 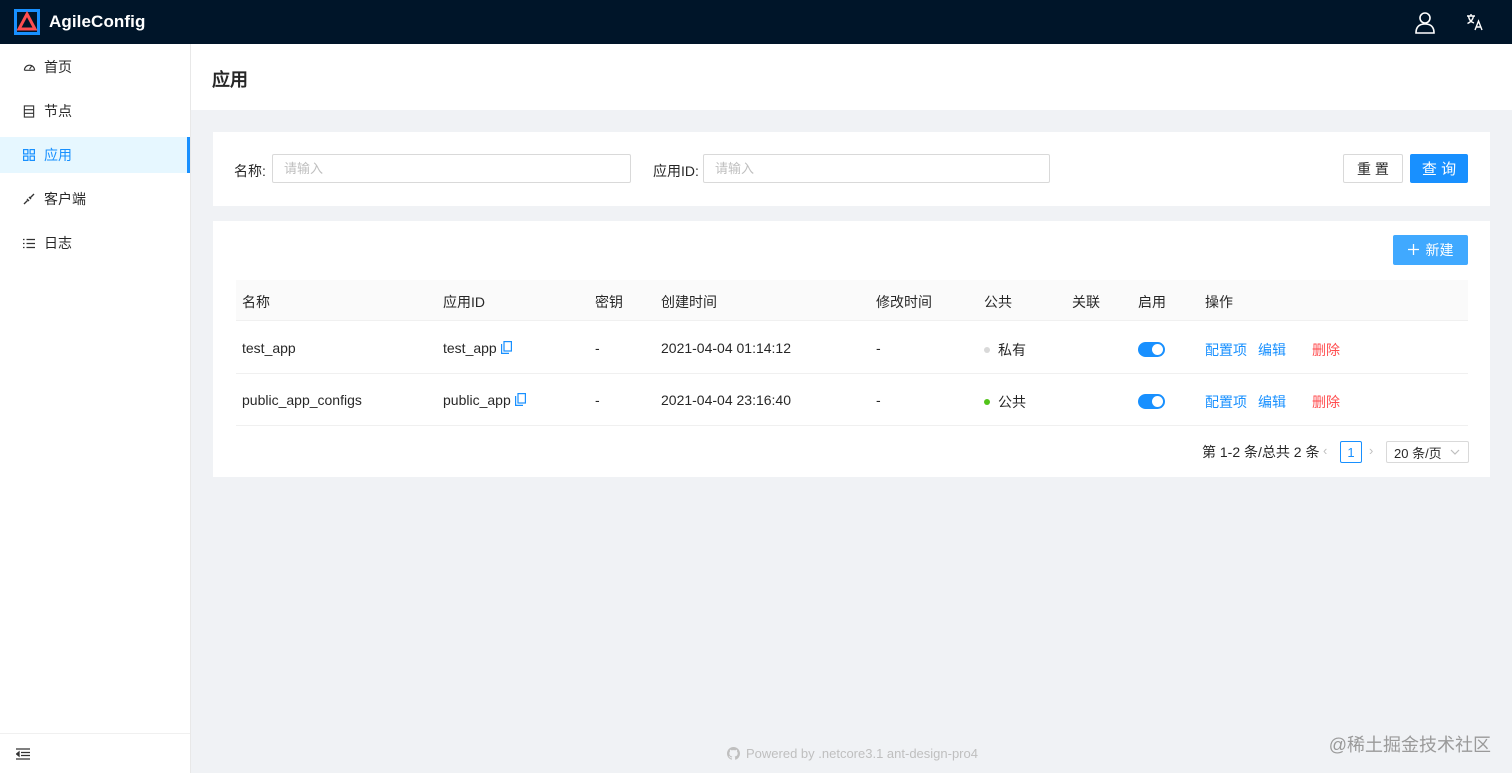 What do you see at coordinates (29, 67) in the screenshot?
I see `dashboard-icon` at bounding box center [29, 67].